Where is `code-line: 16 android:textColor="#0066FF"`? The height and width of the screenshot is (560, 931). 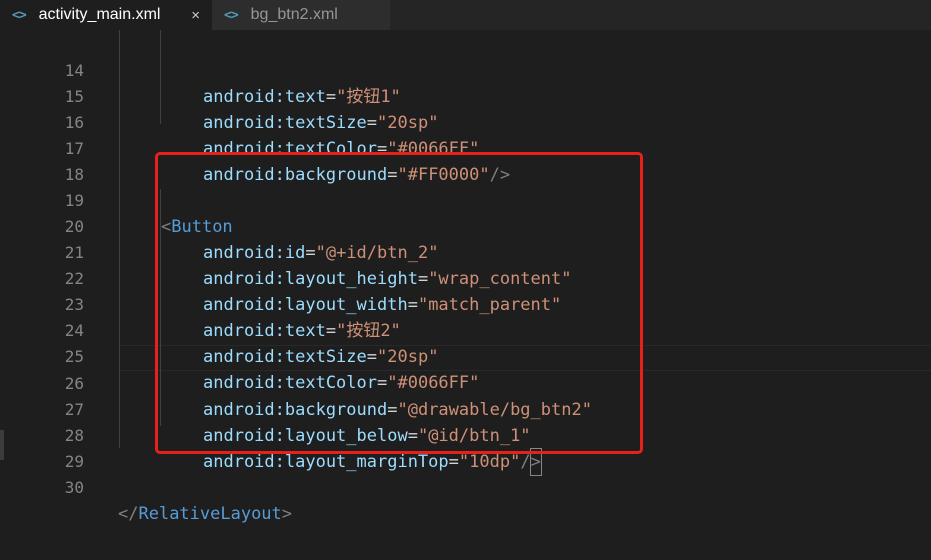
code-line: 16 android:textColor="#0066FF" is located at coordinates (465, 121).